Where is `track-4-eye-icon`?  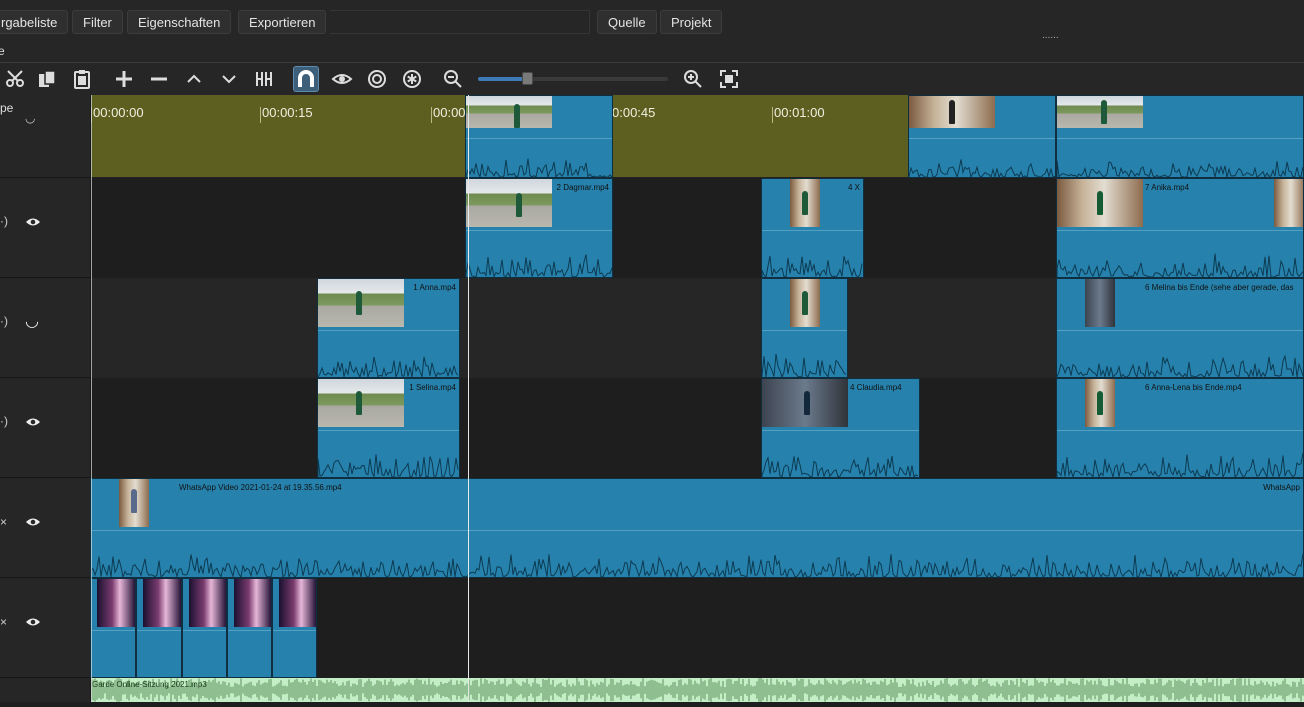 track-4-eye-icon is located at coordinates (33, 522).